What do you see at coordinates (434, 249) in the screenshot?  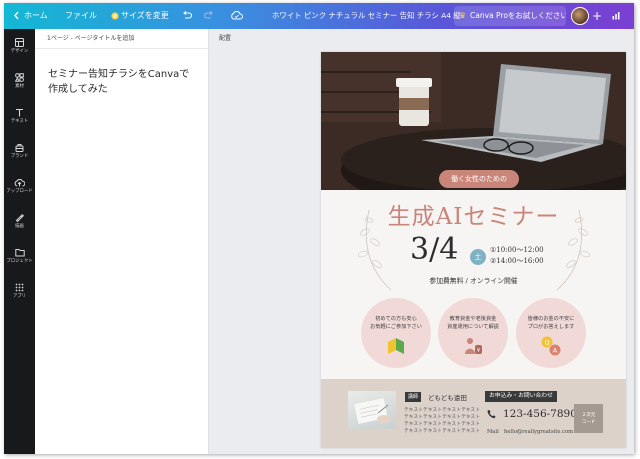 I see `seminar-date: 3/4` at bounding box center [434, 249].